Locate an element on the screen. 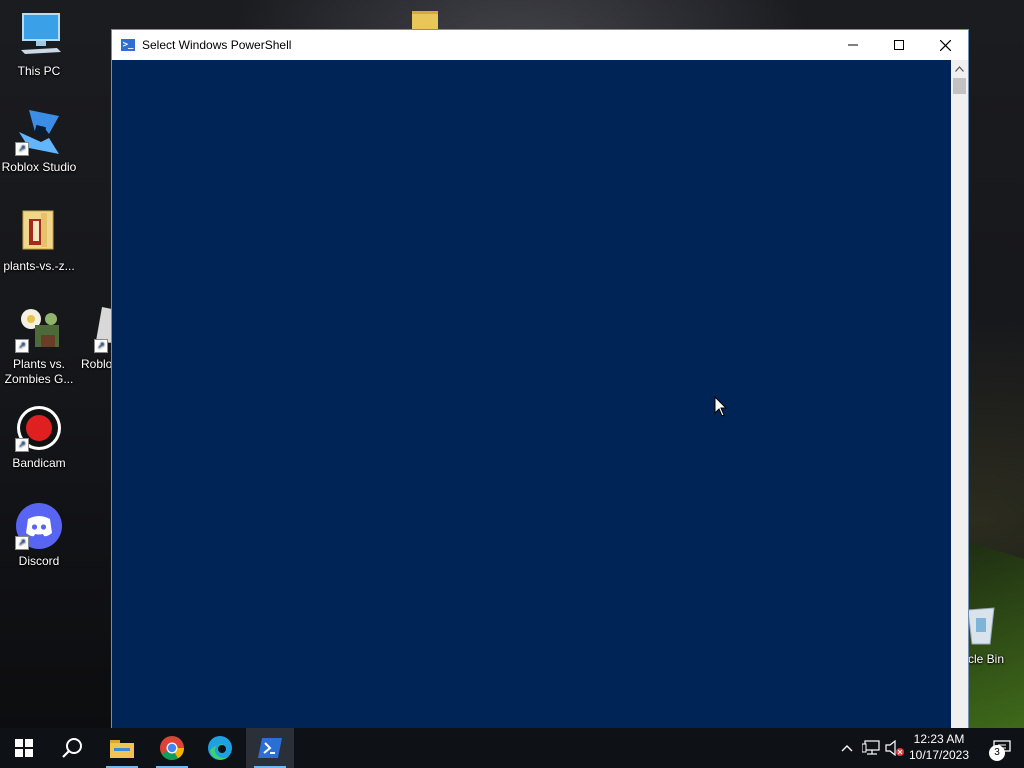  network-button is located at coordinates (871, 748).